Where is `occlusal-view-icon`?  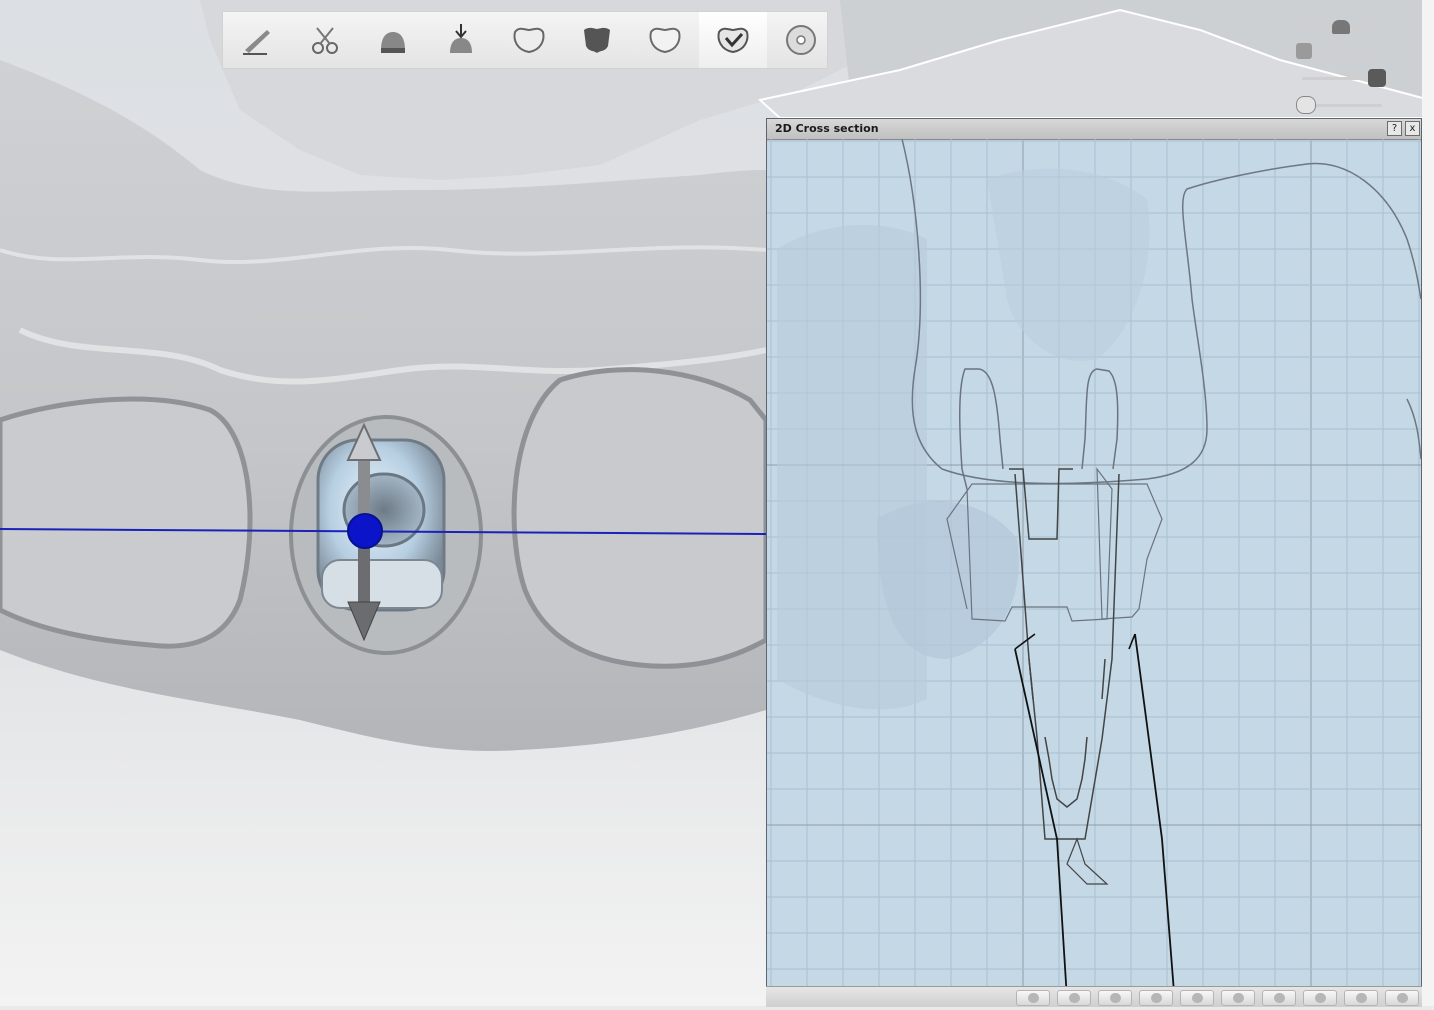
occlusal-view-icon is located at coordinates (1197, 998).